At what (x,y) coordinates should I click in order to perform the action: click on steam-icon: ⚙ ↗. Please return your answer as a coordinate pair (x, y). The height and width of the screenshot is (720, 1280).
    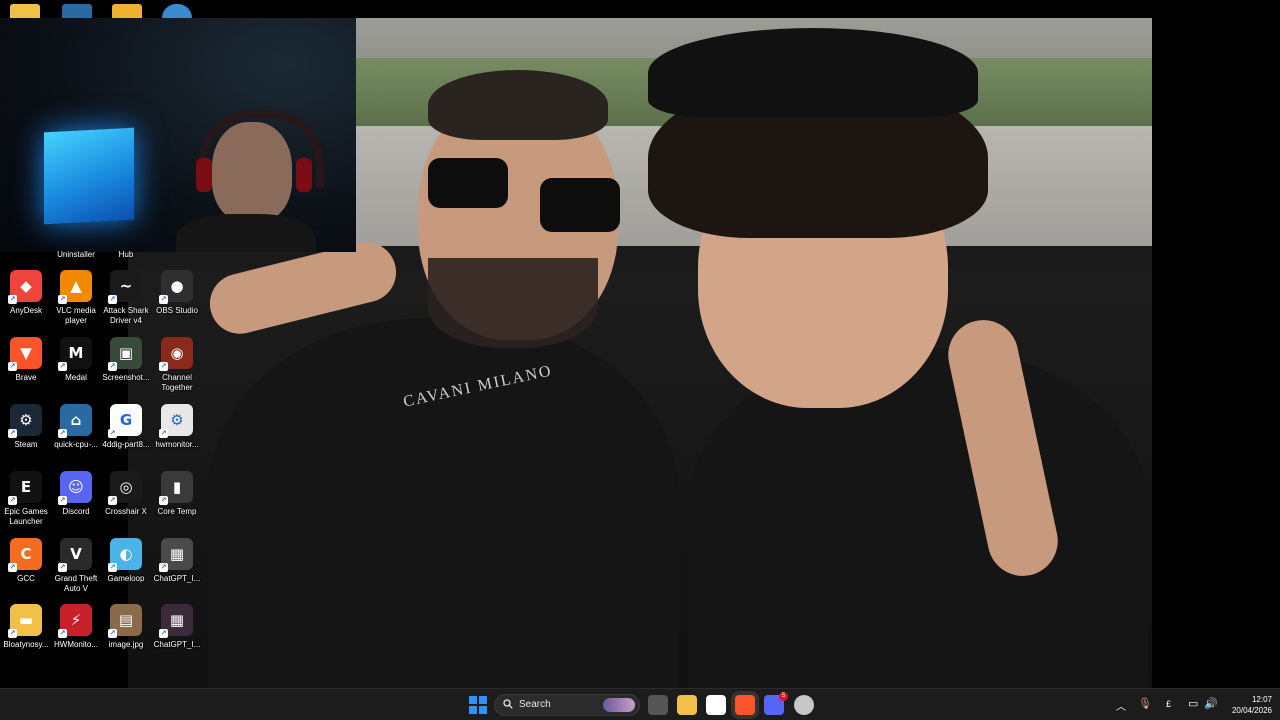
    Looking at the image, I should click on (25, 421).